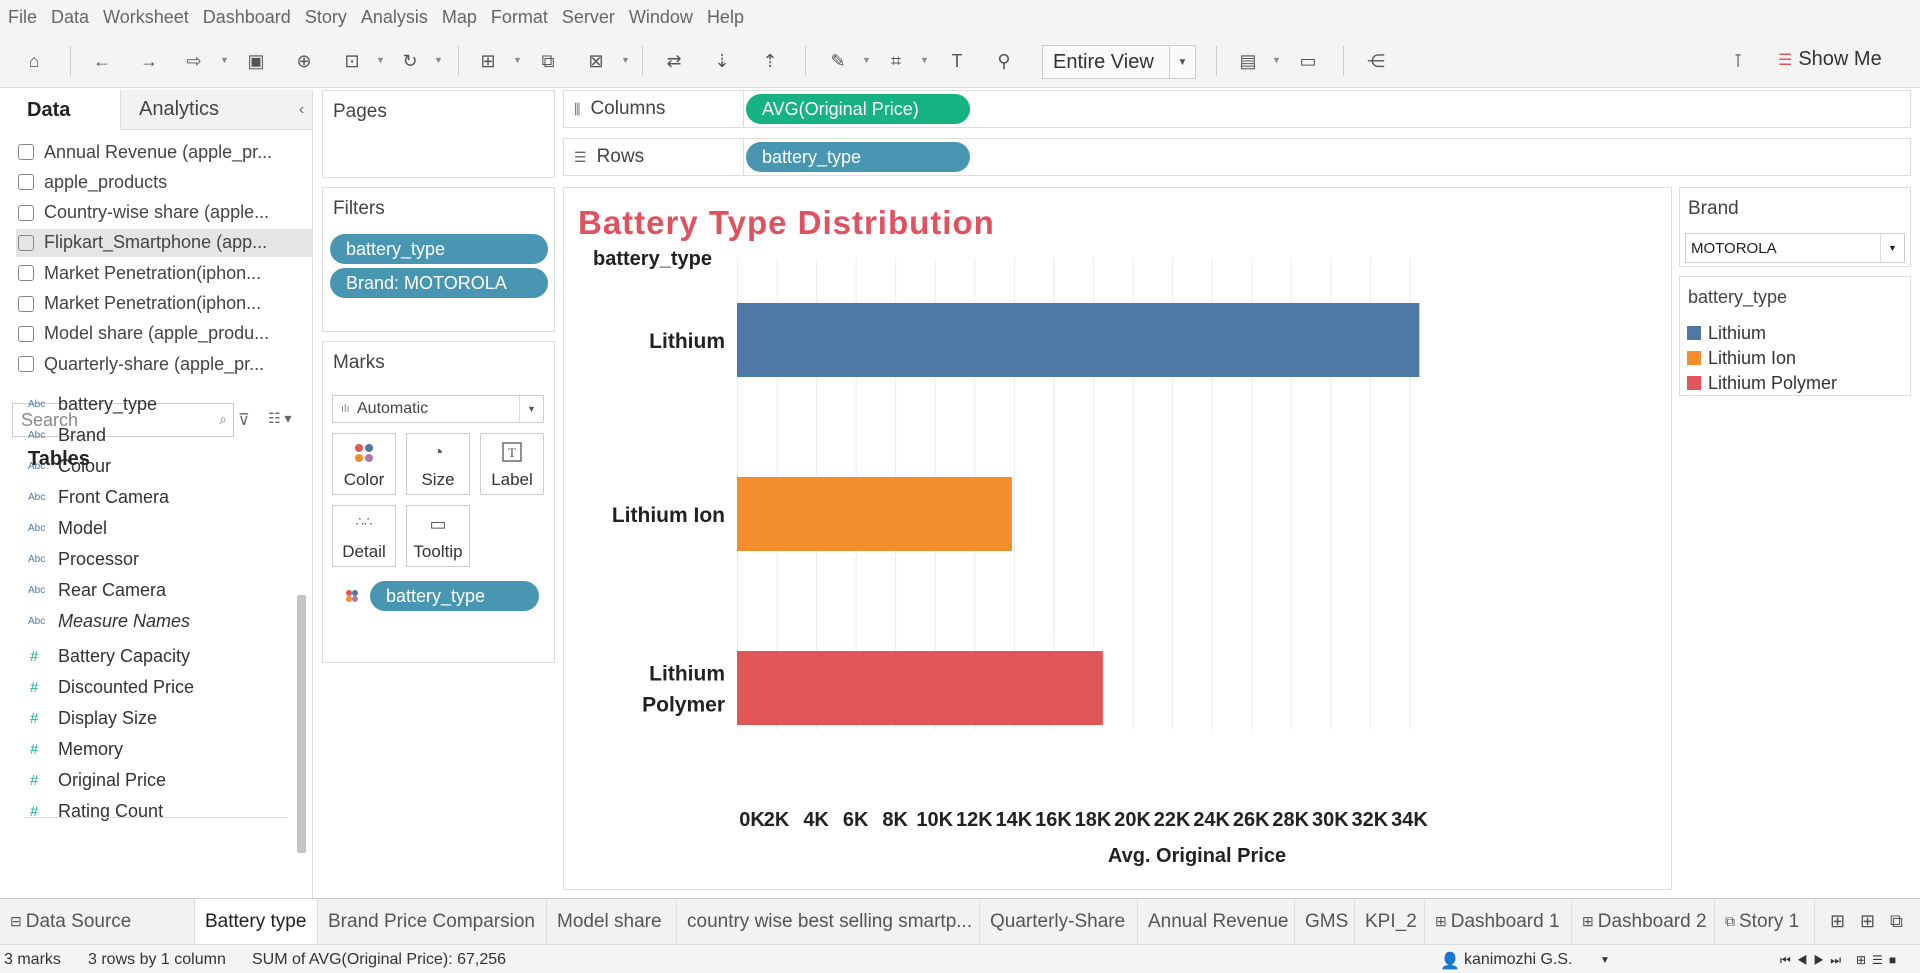 This screenshot has width=1920, height=973. What do you see at coordinates (725, 17) in the screenshot?
I see `menu-item-help: Help` at bounding box center [725, 17].